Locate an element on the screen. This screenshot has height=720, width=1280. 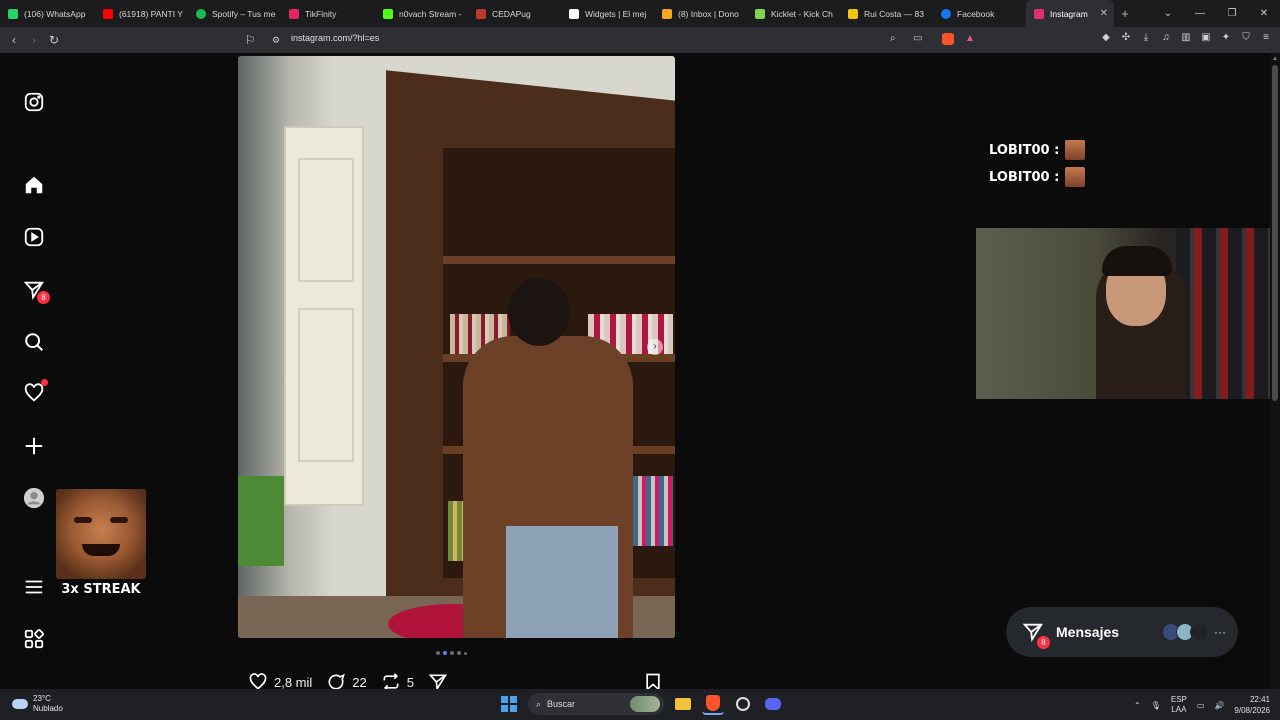
wallet-icon: ▣ is located at coordinates (1206, 38).